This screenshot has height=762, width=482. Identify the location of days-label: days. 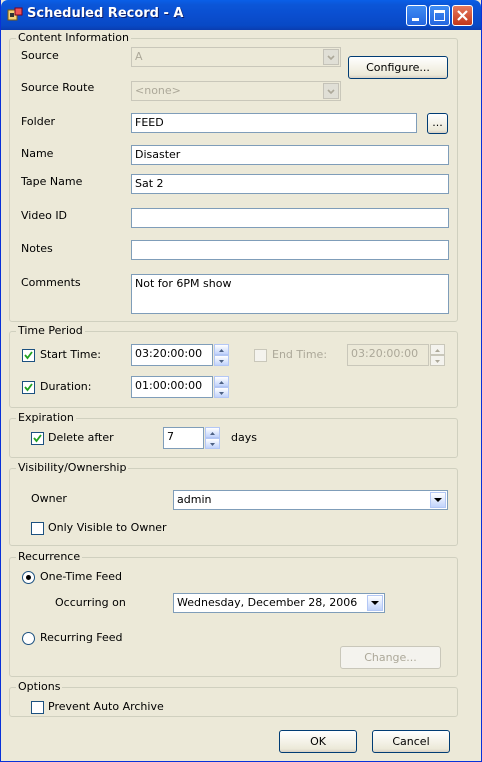
(244, 437).